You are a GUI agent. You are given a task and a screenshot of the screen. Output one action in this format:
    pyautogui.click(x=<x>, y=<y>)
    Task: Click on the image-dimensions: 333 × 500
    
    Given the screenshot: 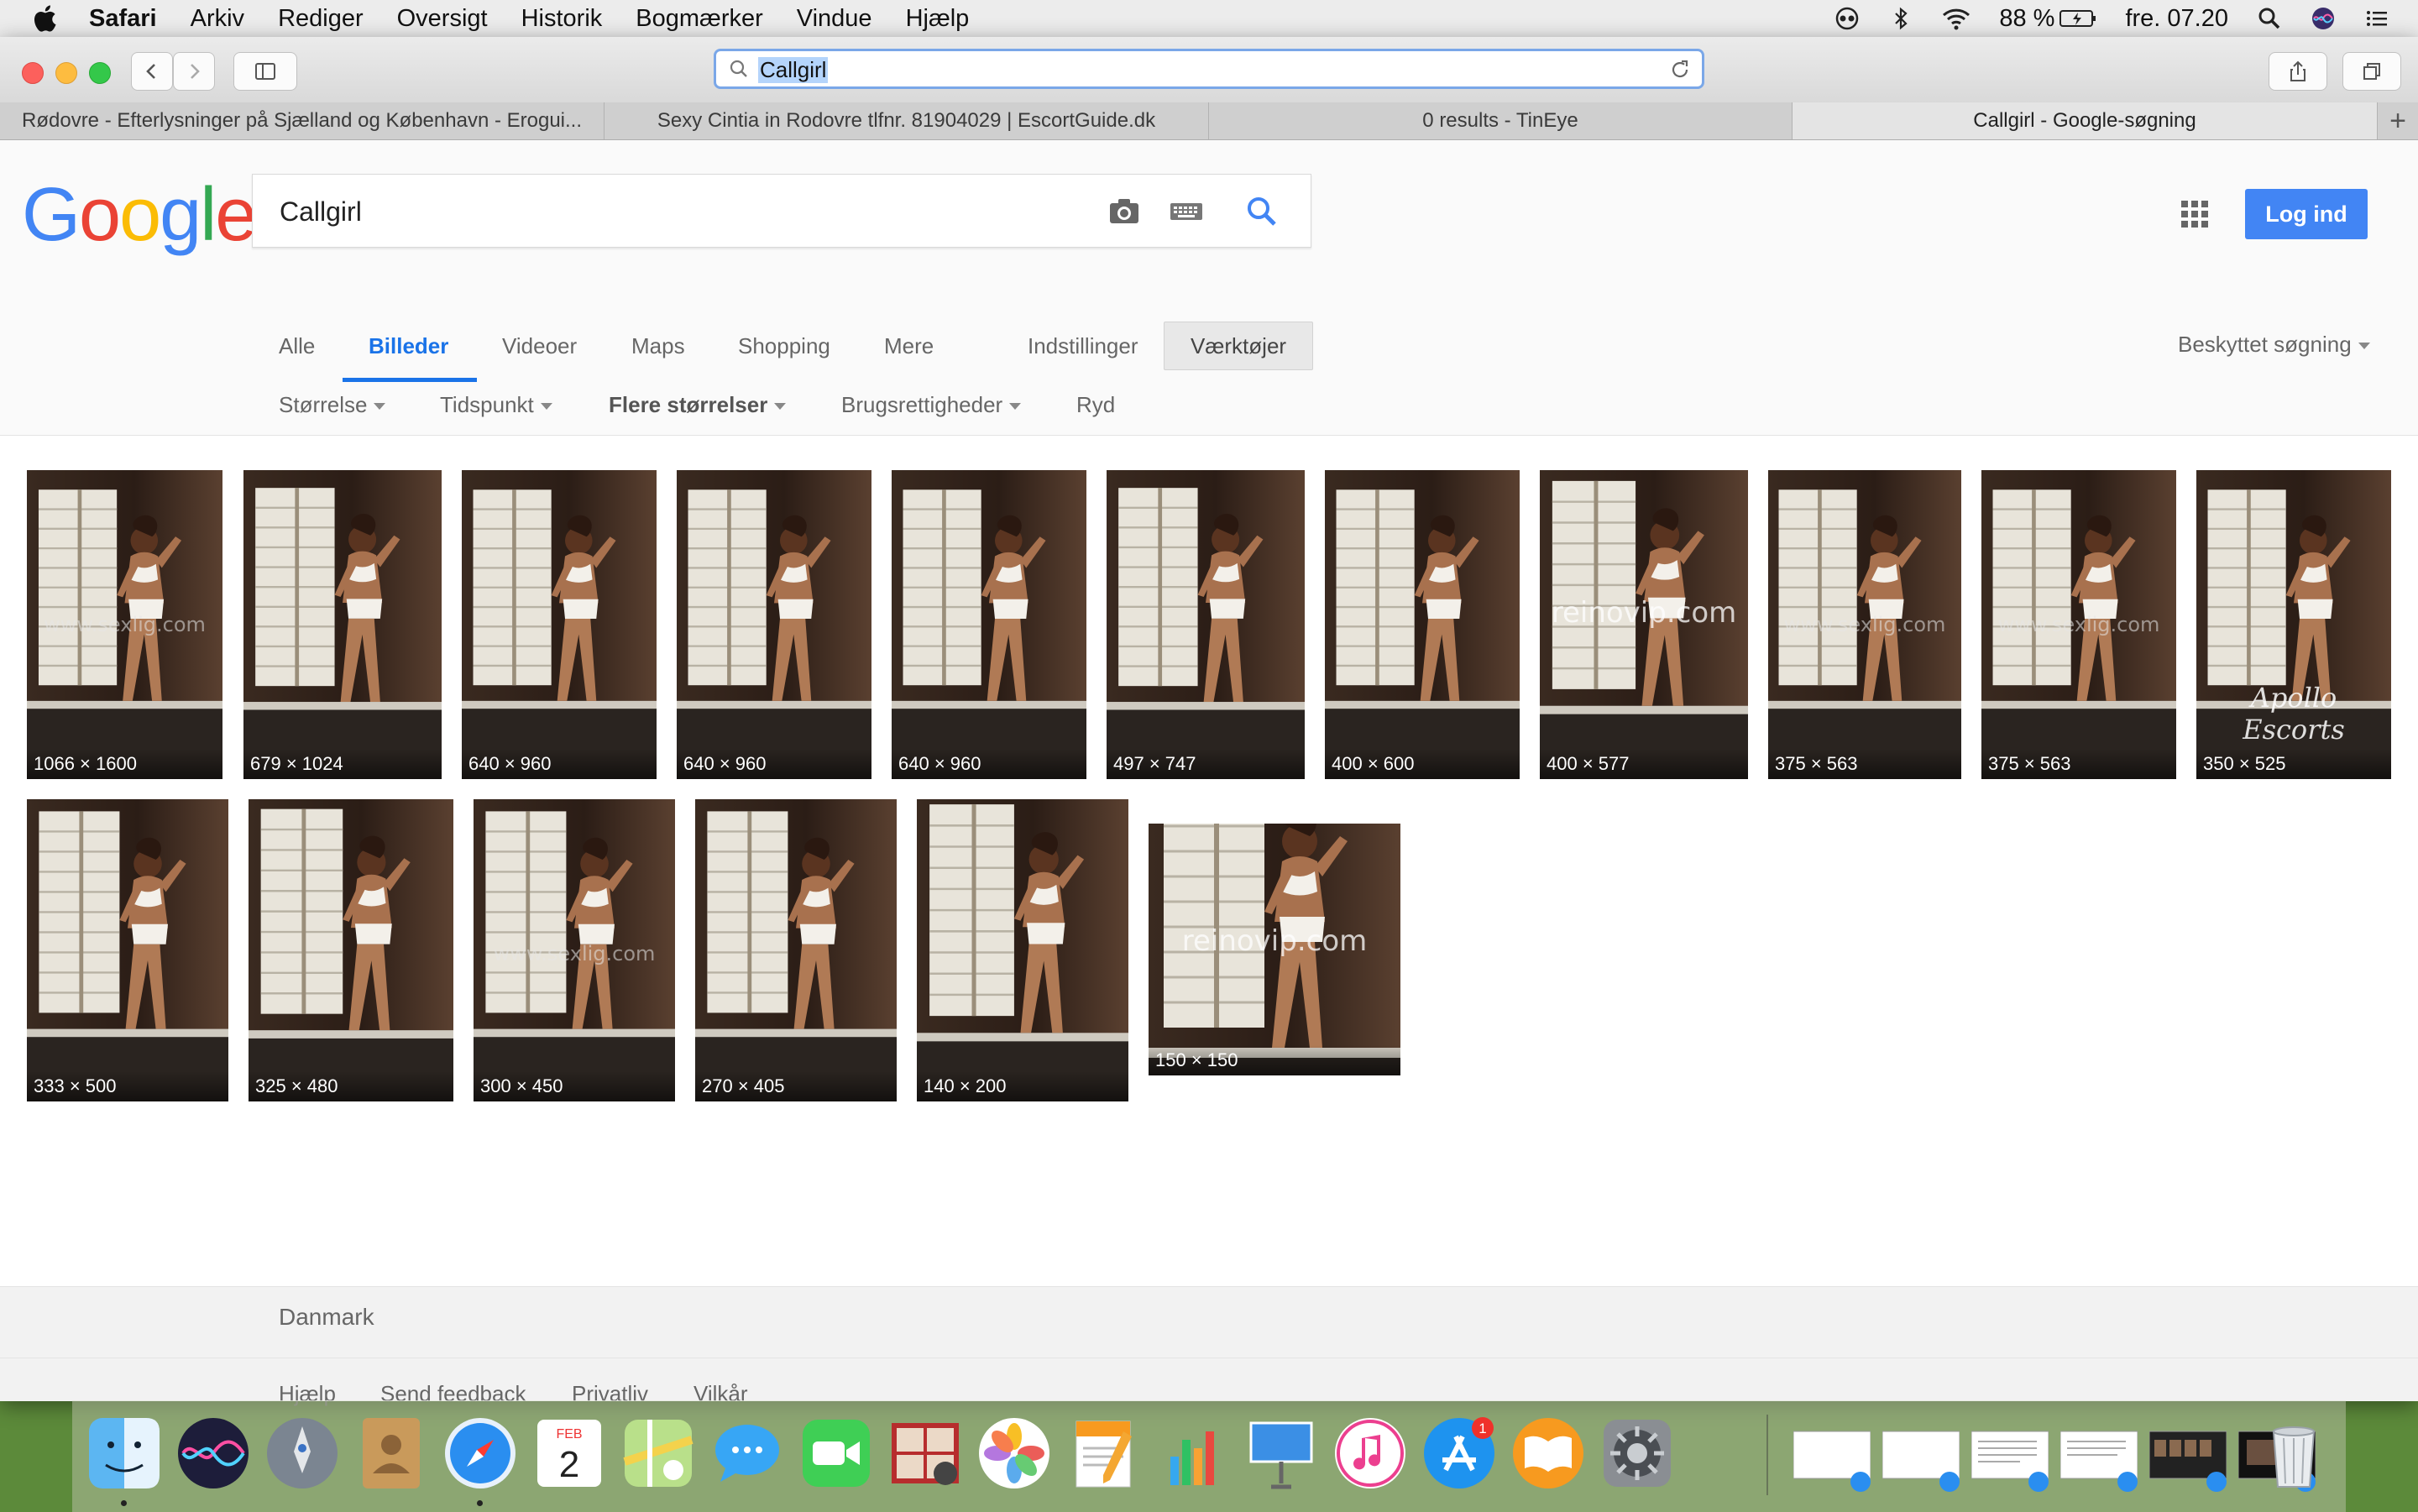 What is the action you would take?
    pyautogui.click(x=127, y=1086)
    